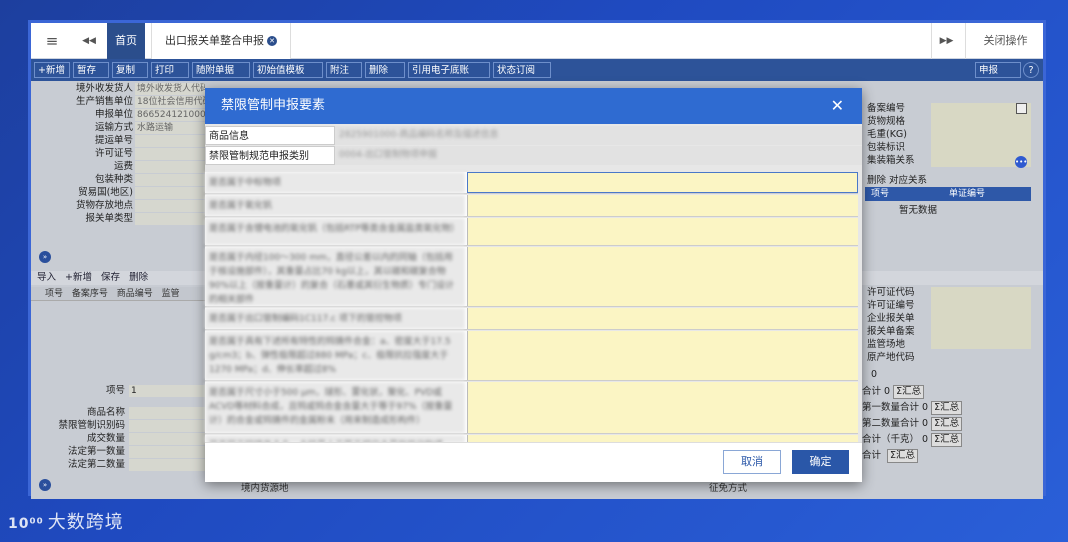 The image size is (1068, 542). I want to click on goods-save-button: 保存, so click(110, 277).